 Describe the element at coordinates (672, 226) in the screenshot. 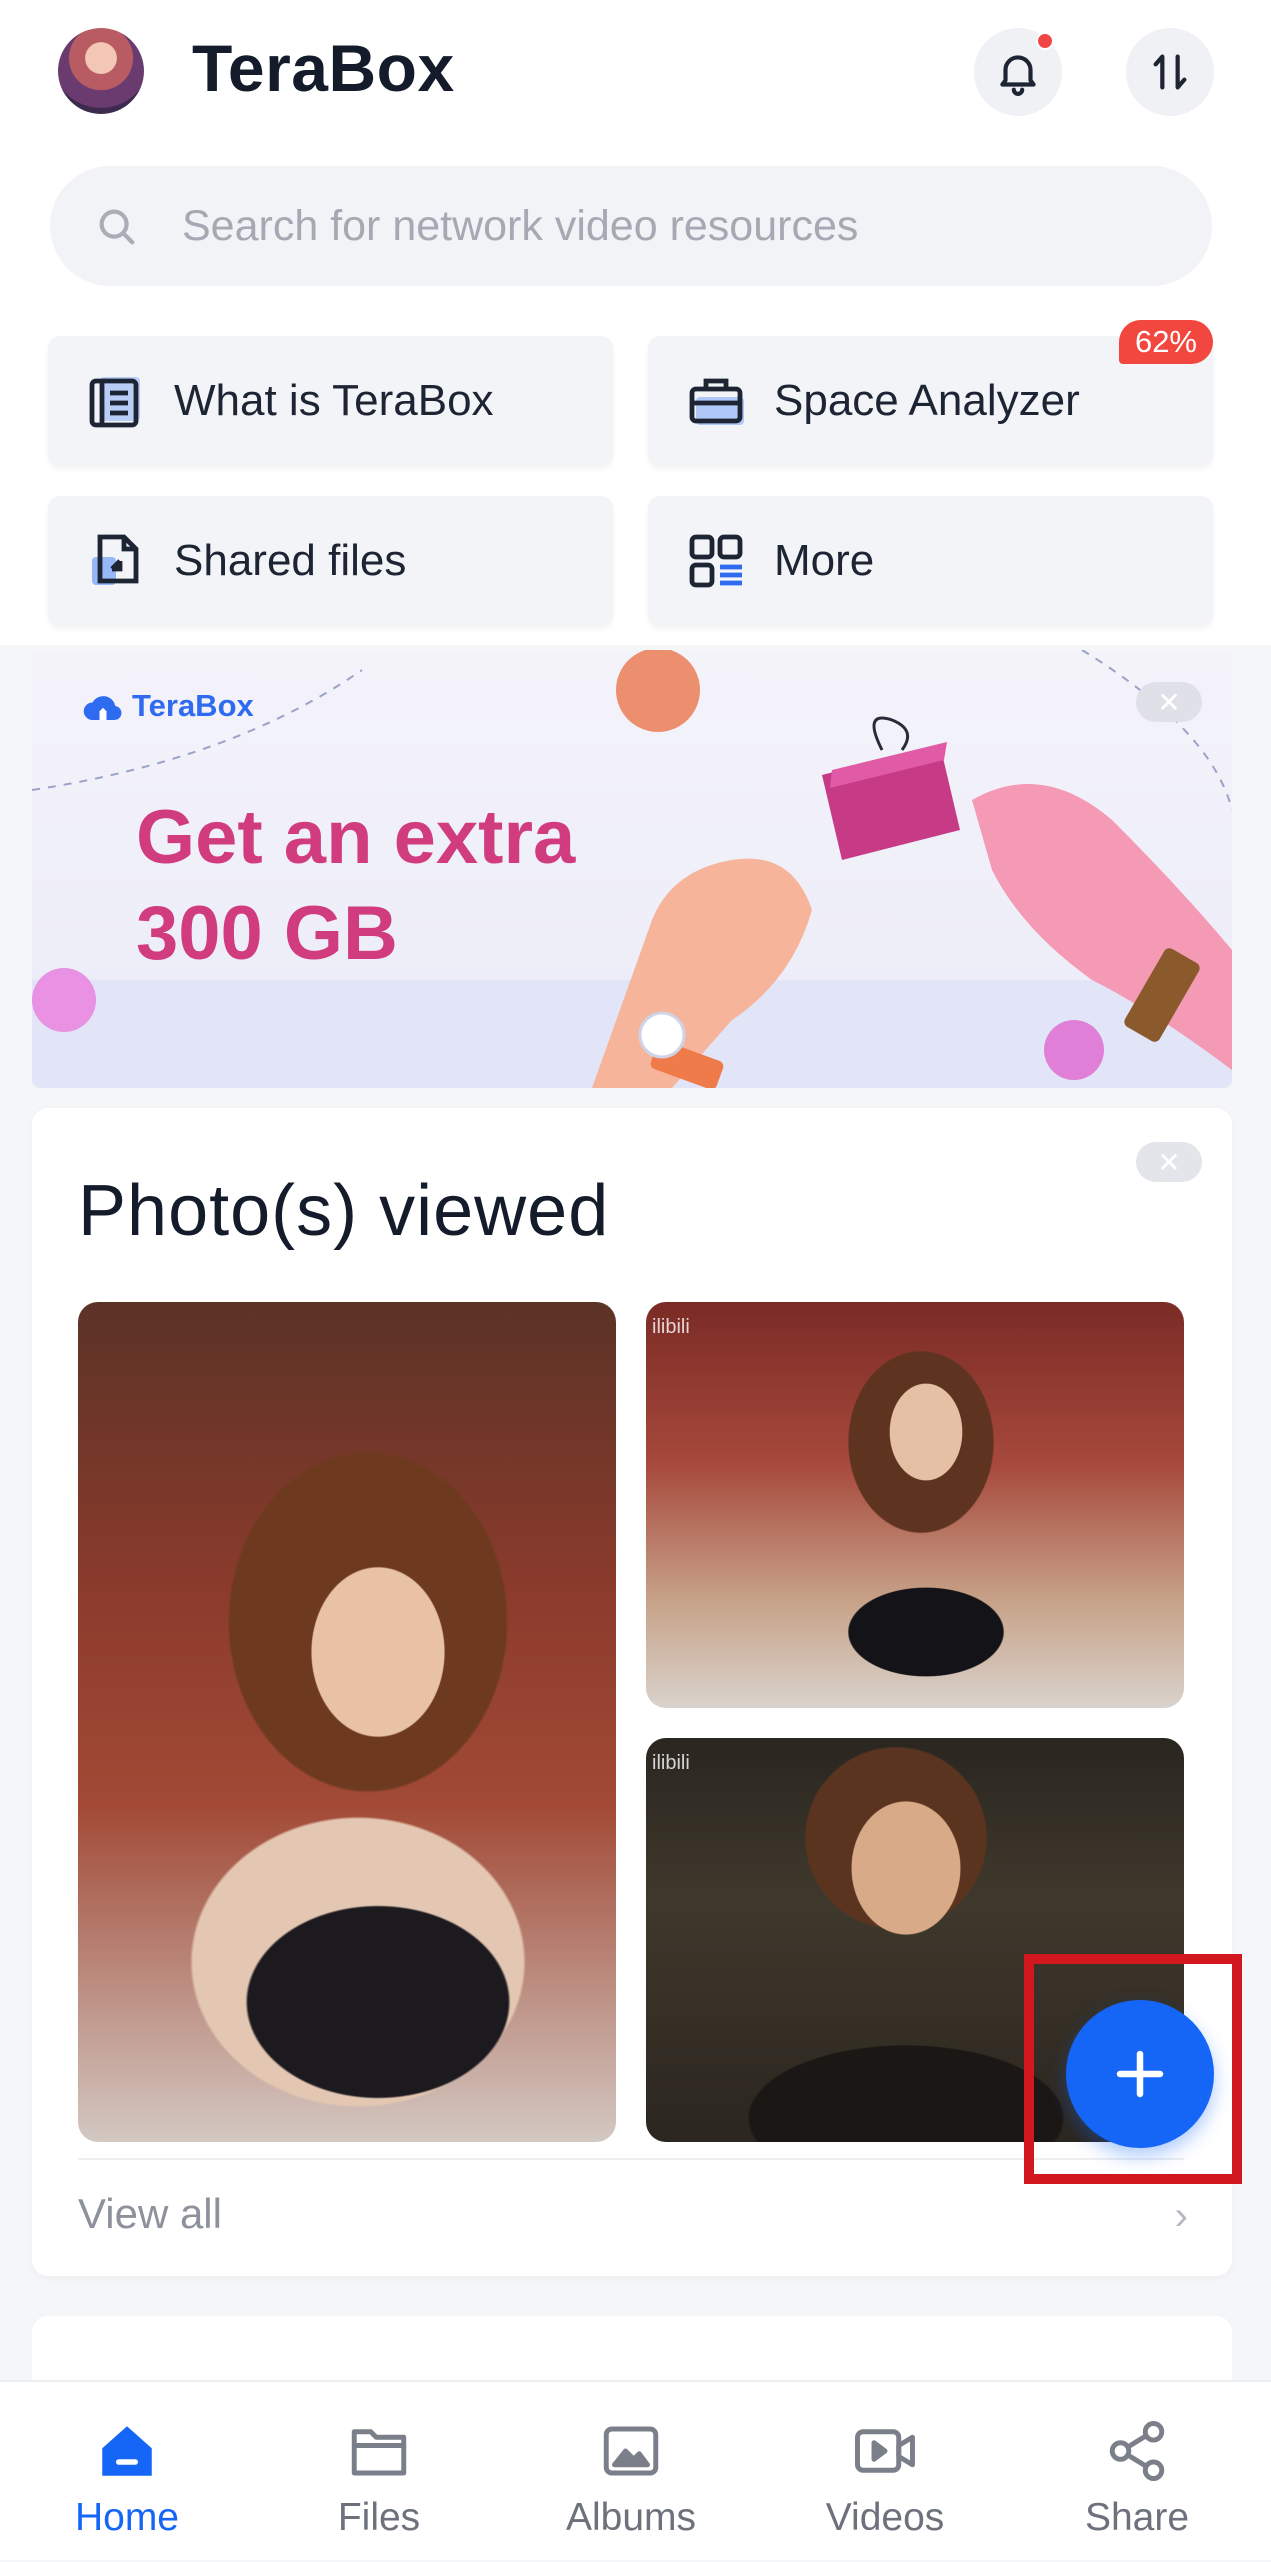

I see `search-input` at that location.